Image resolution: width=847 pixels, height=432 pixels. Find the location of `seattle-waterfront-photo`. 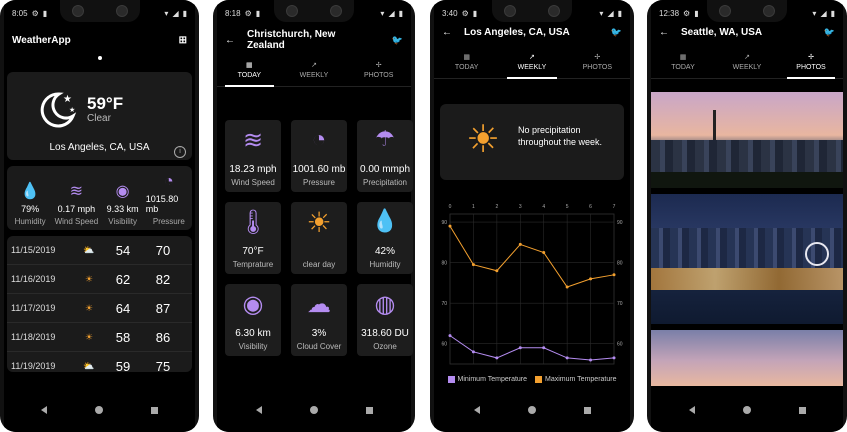

seattle-waterfront-photo is located at coordinates (747, 259).